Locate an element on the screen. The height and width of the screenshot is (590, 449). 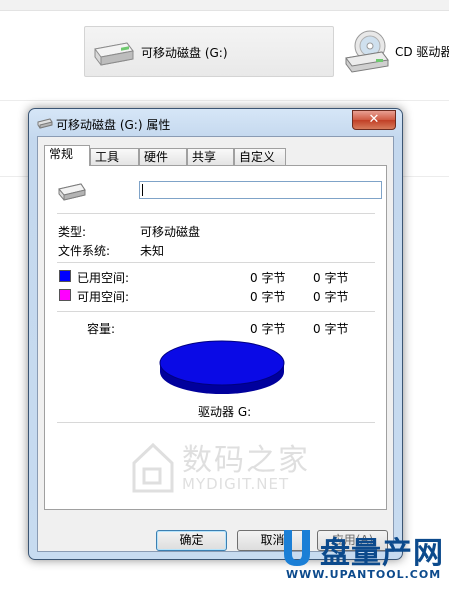
dialog-title: 可移动磁盘 (G:) 属性 is located at coordinates (113, 125).